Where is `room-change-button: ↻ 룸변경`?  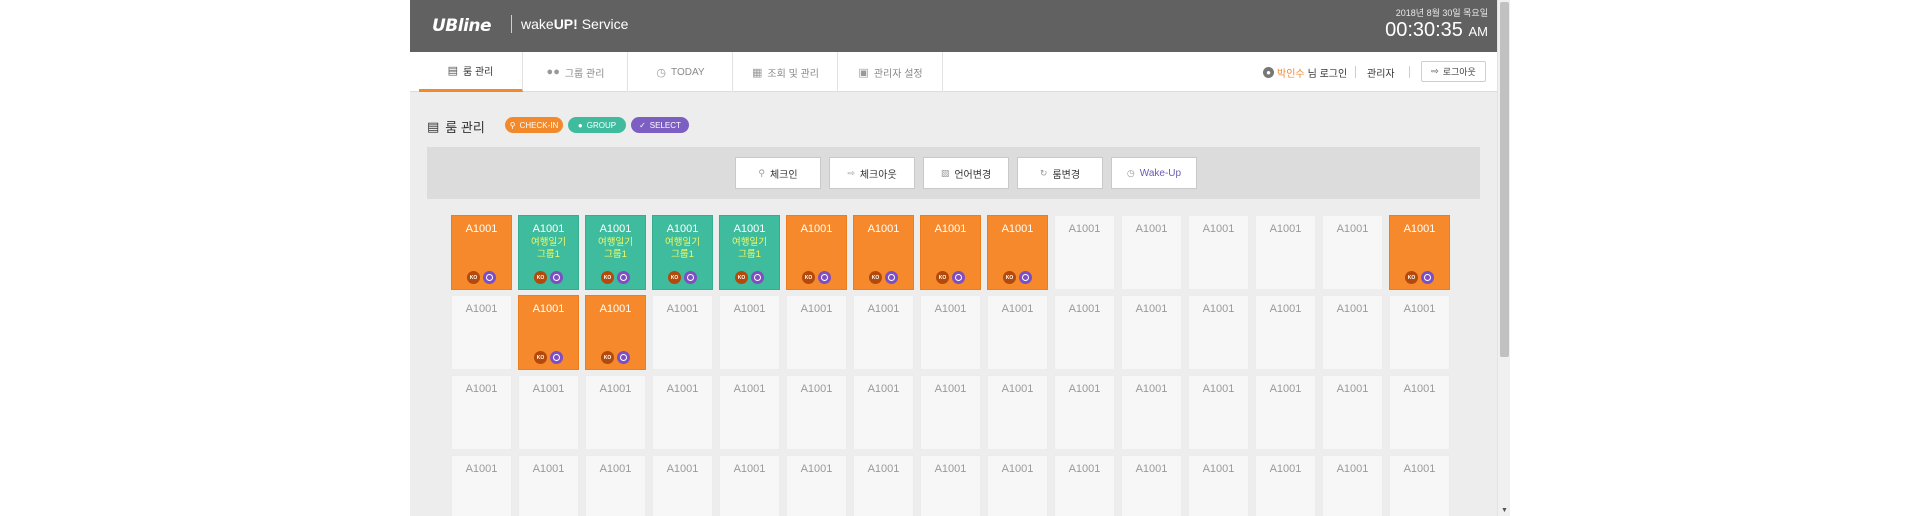
room-change-button: ↻ 룸변경 is located at coordinates (1060, 173).